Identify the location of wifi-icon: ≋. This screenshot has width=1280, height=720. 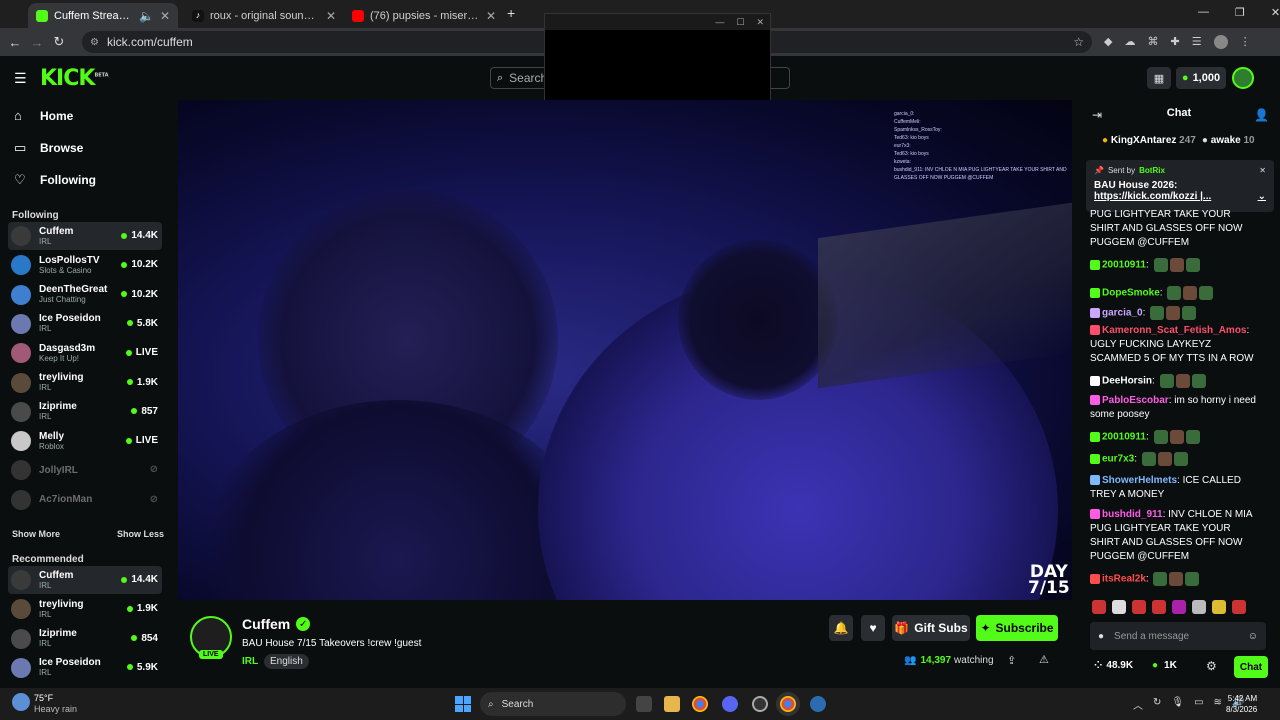
(1218, 704).